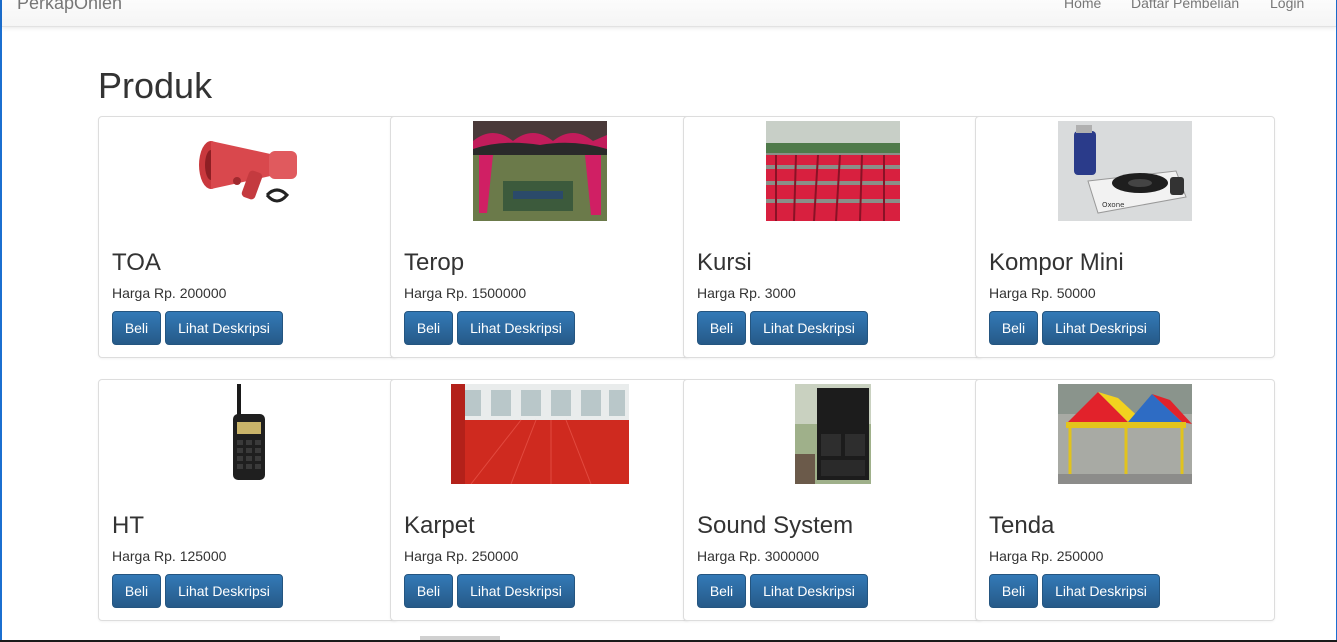 The width and height of the screenshot is (1337, 642). Describe the element at coordinates (809, 328) in the screenshot. I see `description-button-kursi: Lihat Deskripsi` at that location.